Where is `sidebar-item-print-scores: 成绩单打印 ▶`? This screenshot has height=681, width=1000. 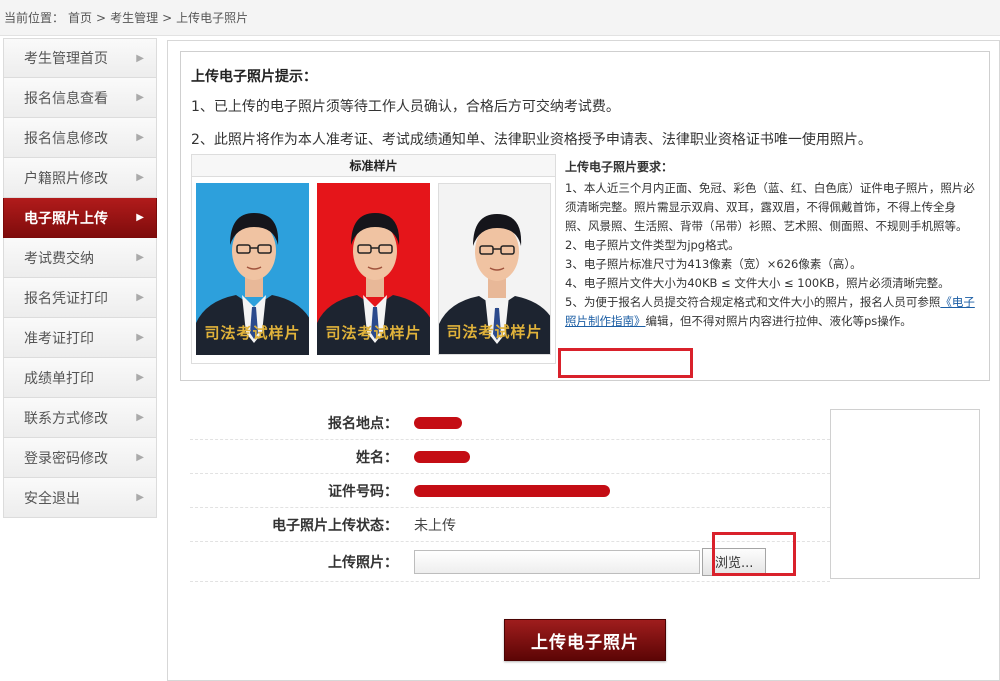 sidebar-item-print-scores: 成绩单打印 ▶ is located at coordinates (80, 378).